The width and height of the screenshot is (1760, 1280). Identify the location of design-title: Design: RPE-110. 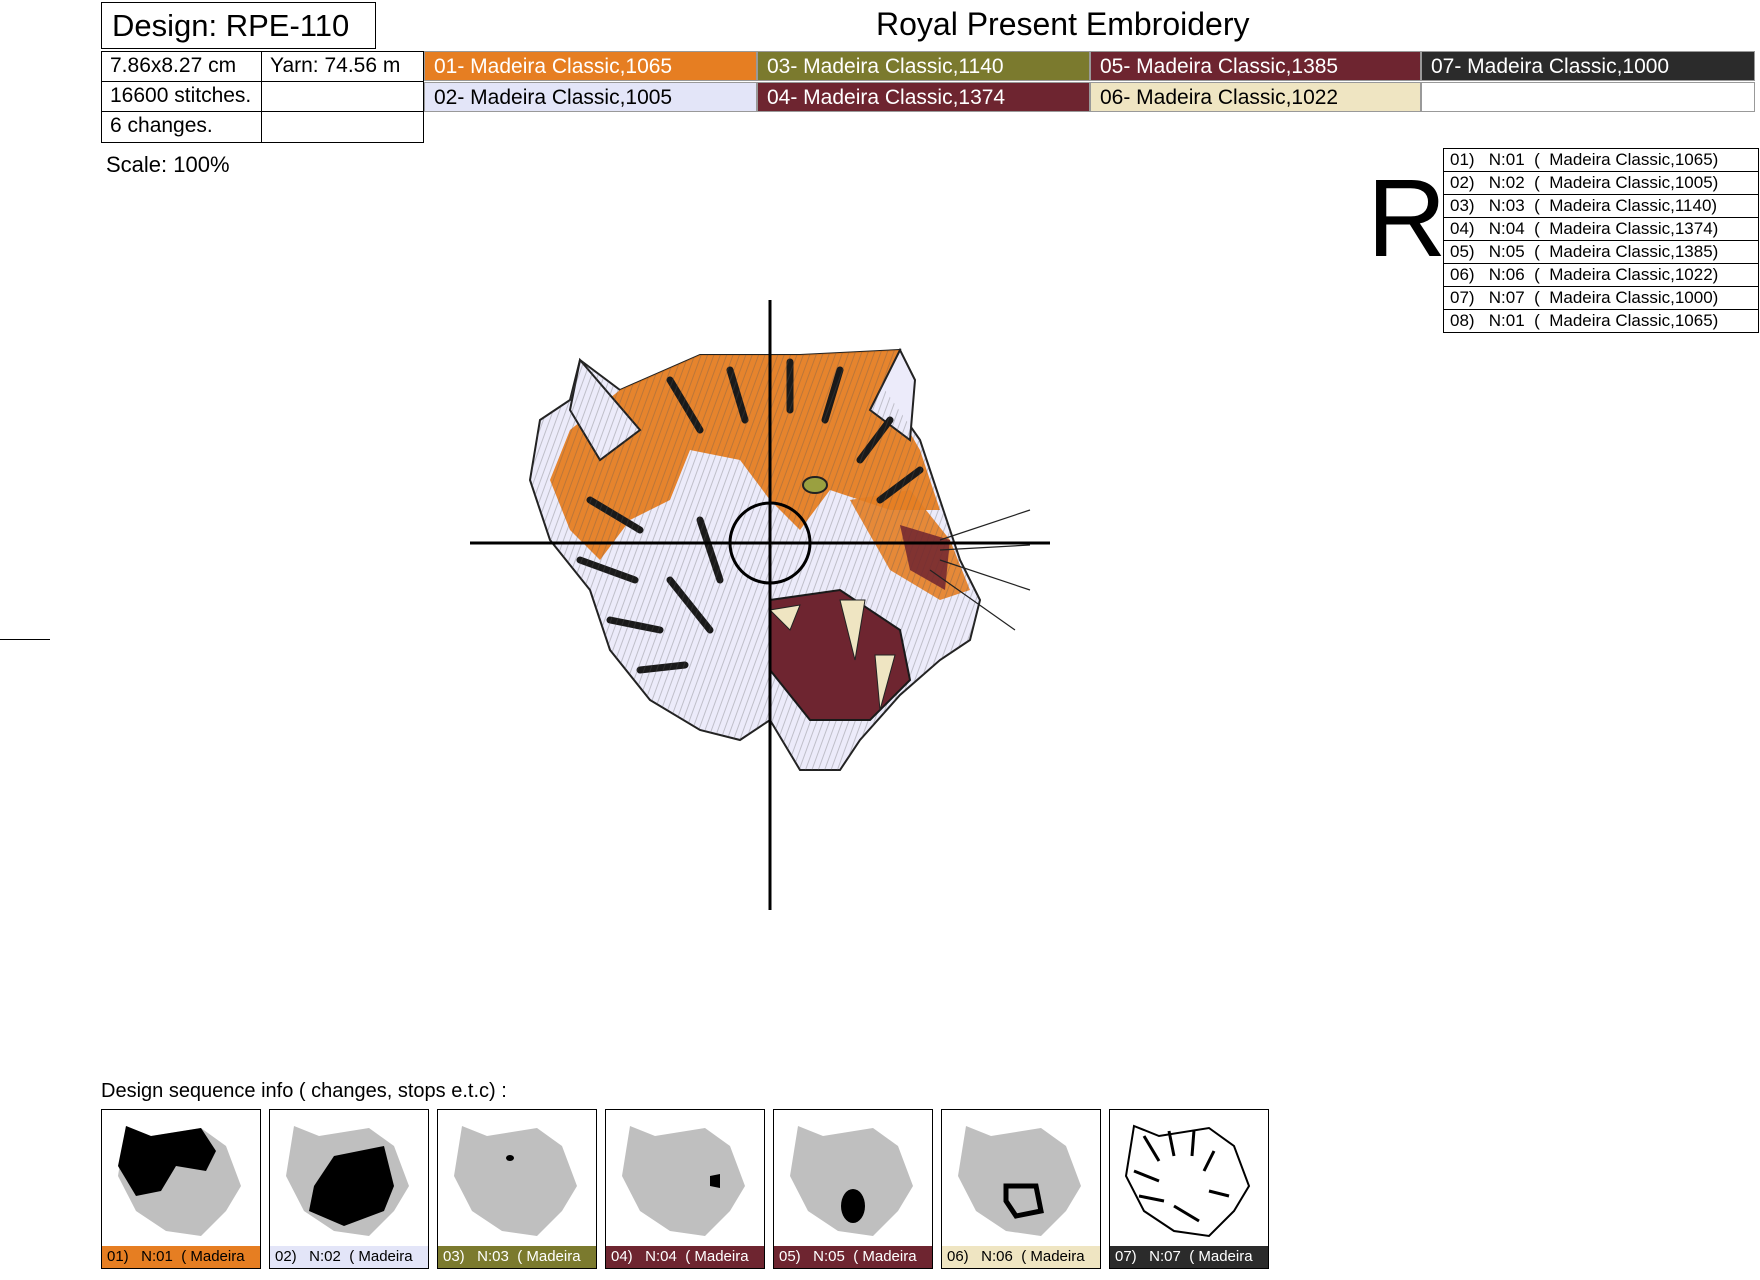
(238, 25).